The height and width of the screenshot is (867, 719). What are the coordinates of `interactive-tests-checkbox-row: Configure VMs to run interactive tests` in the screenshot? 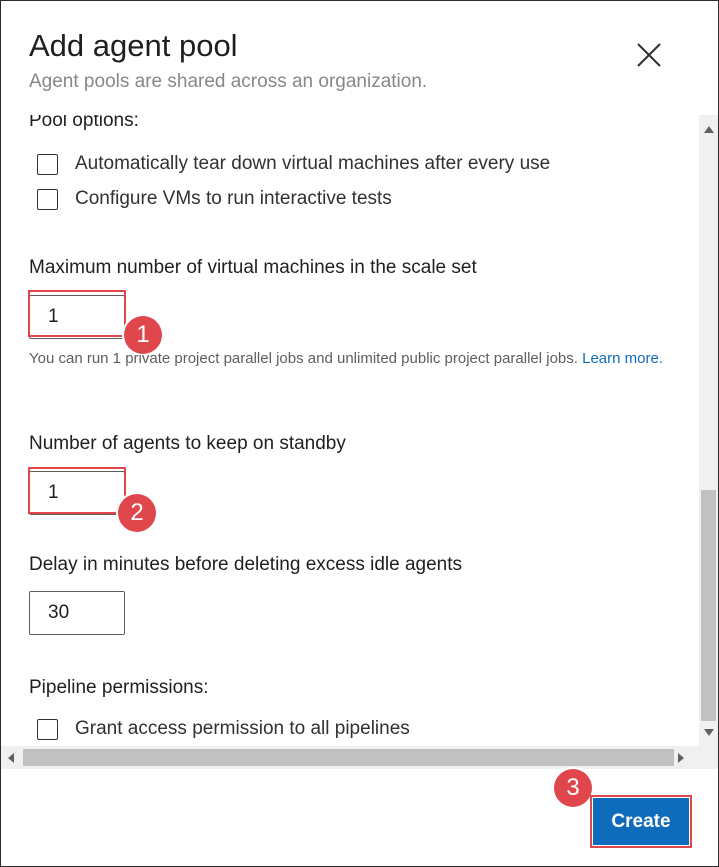 It's located at (214, 199).